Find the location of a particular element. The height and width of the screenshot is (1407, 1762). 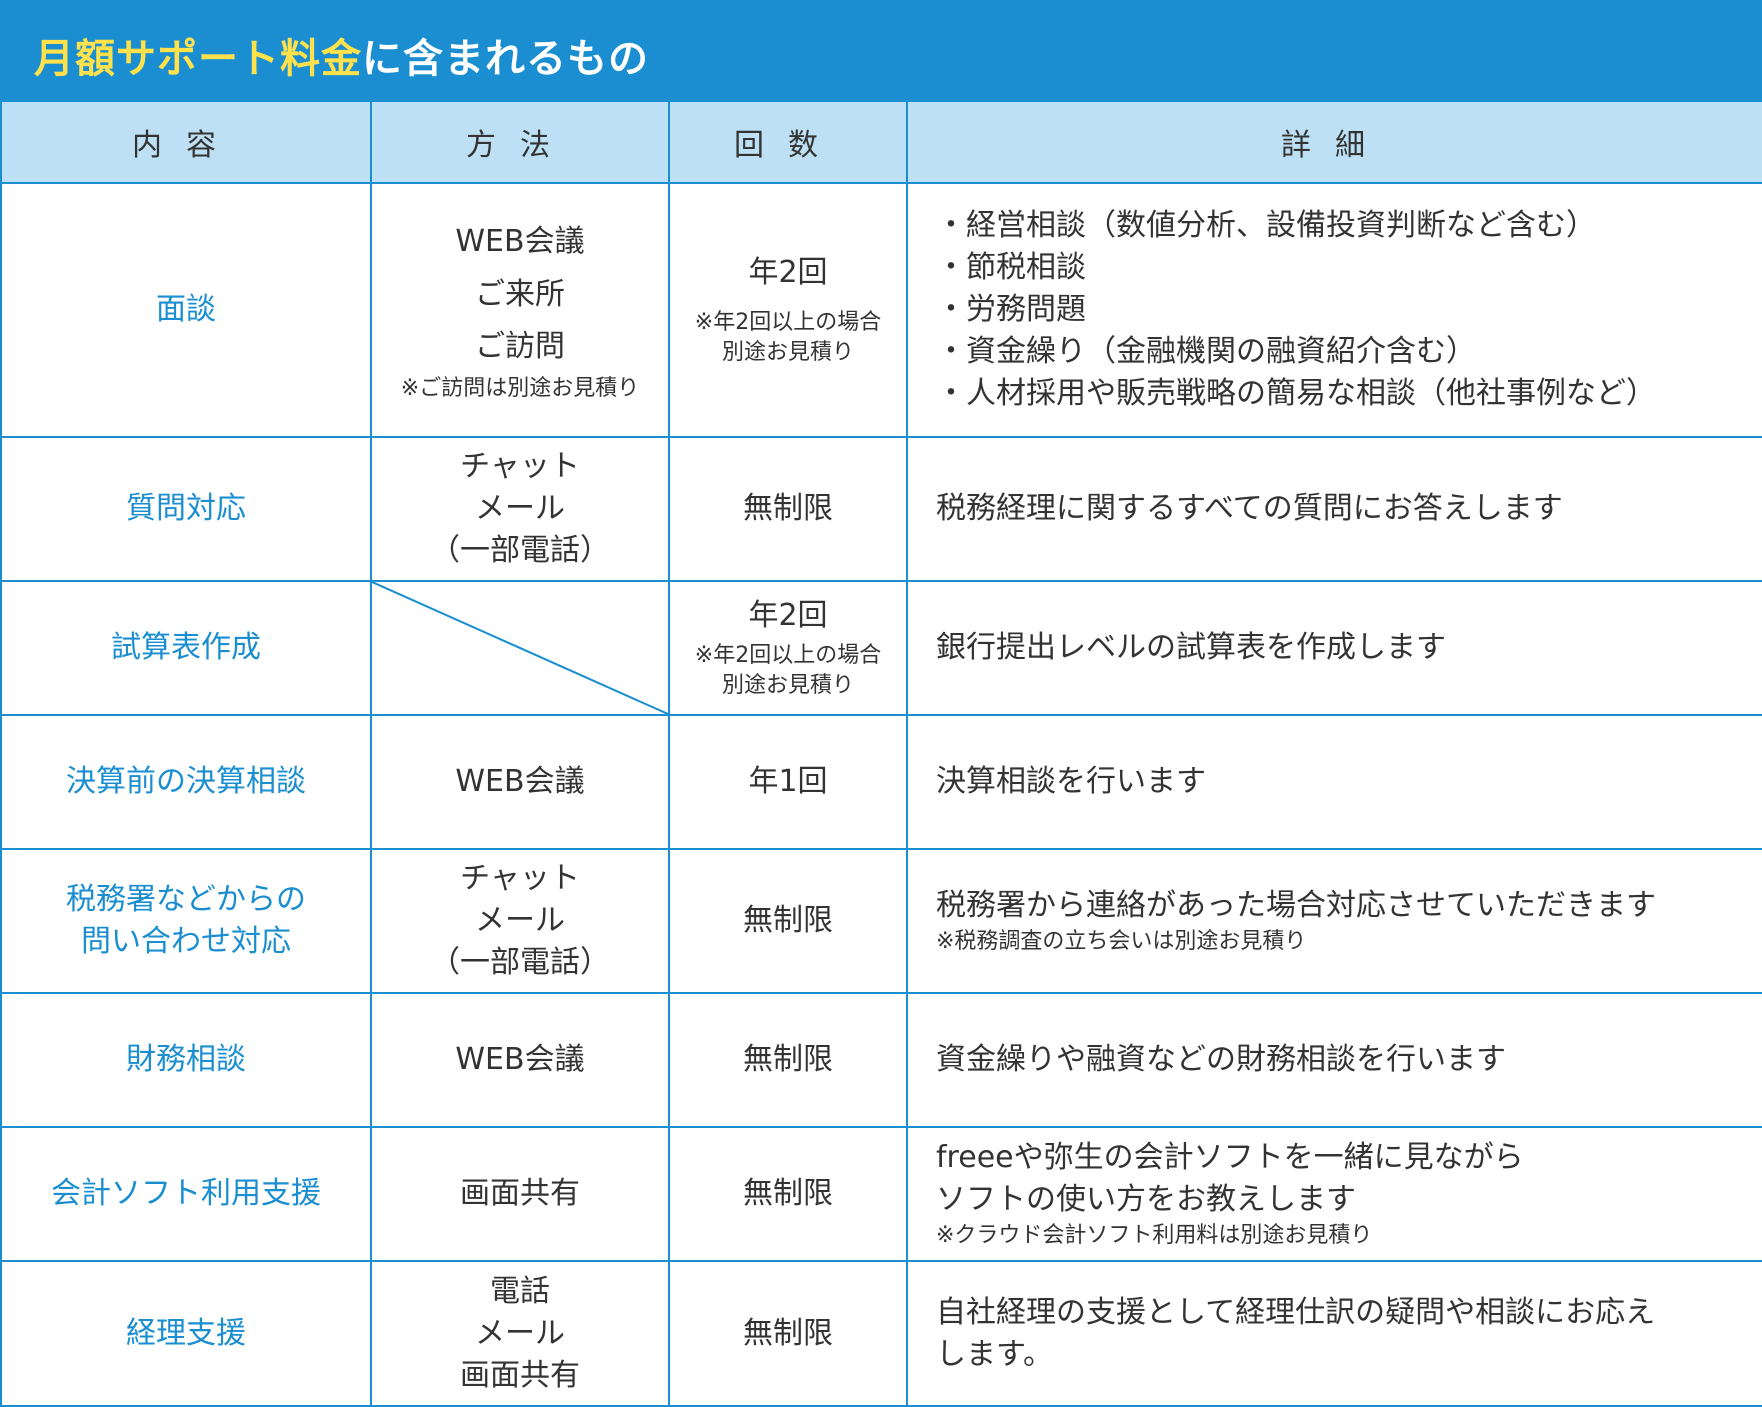

method-cell: 画面共有 is located at coordinates (520, 1194).